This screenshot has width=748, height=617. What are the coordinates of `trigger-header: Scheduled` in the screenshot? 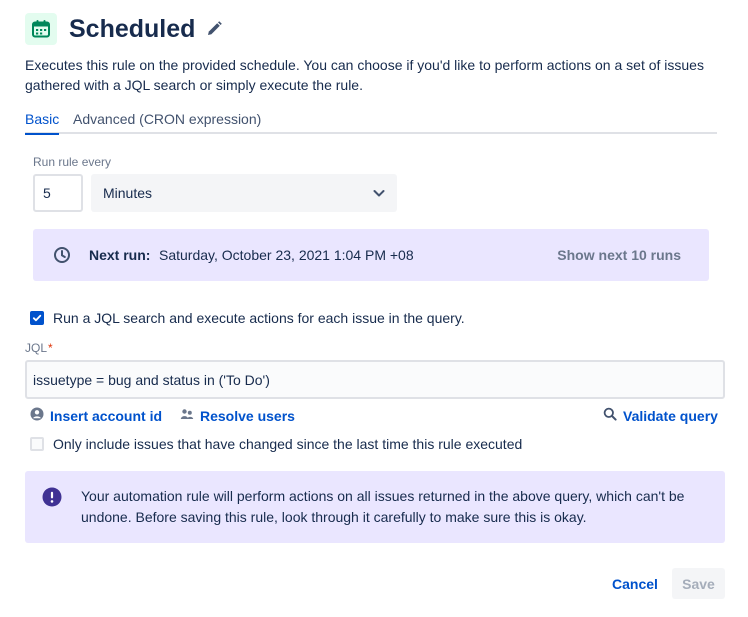 It's located at (124, 29).